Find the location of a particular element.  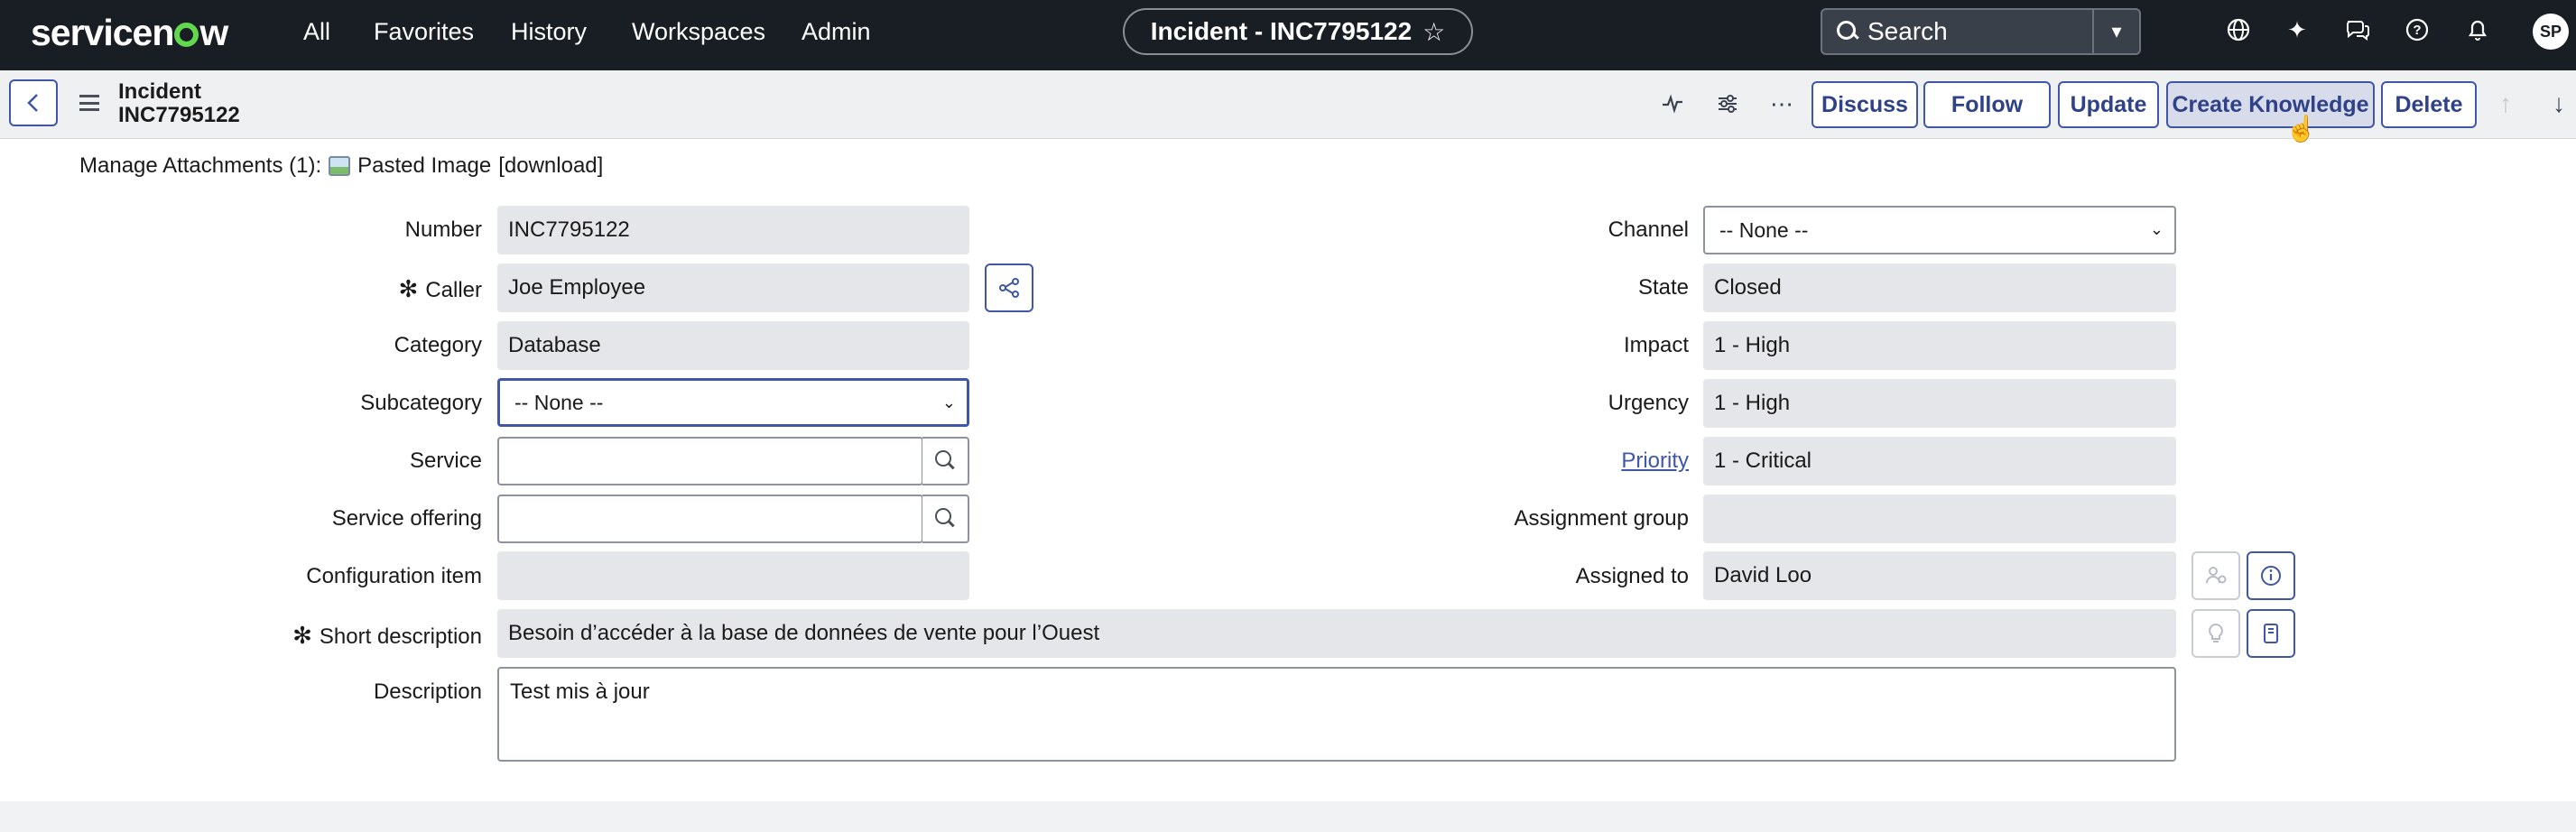

sparkle-icon: ✦ is located at coordinates (2297, 29).